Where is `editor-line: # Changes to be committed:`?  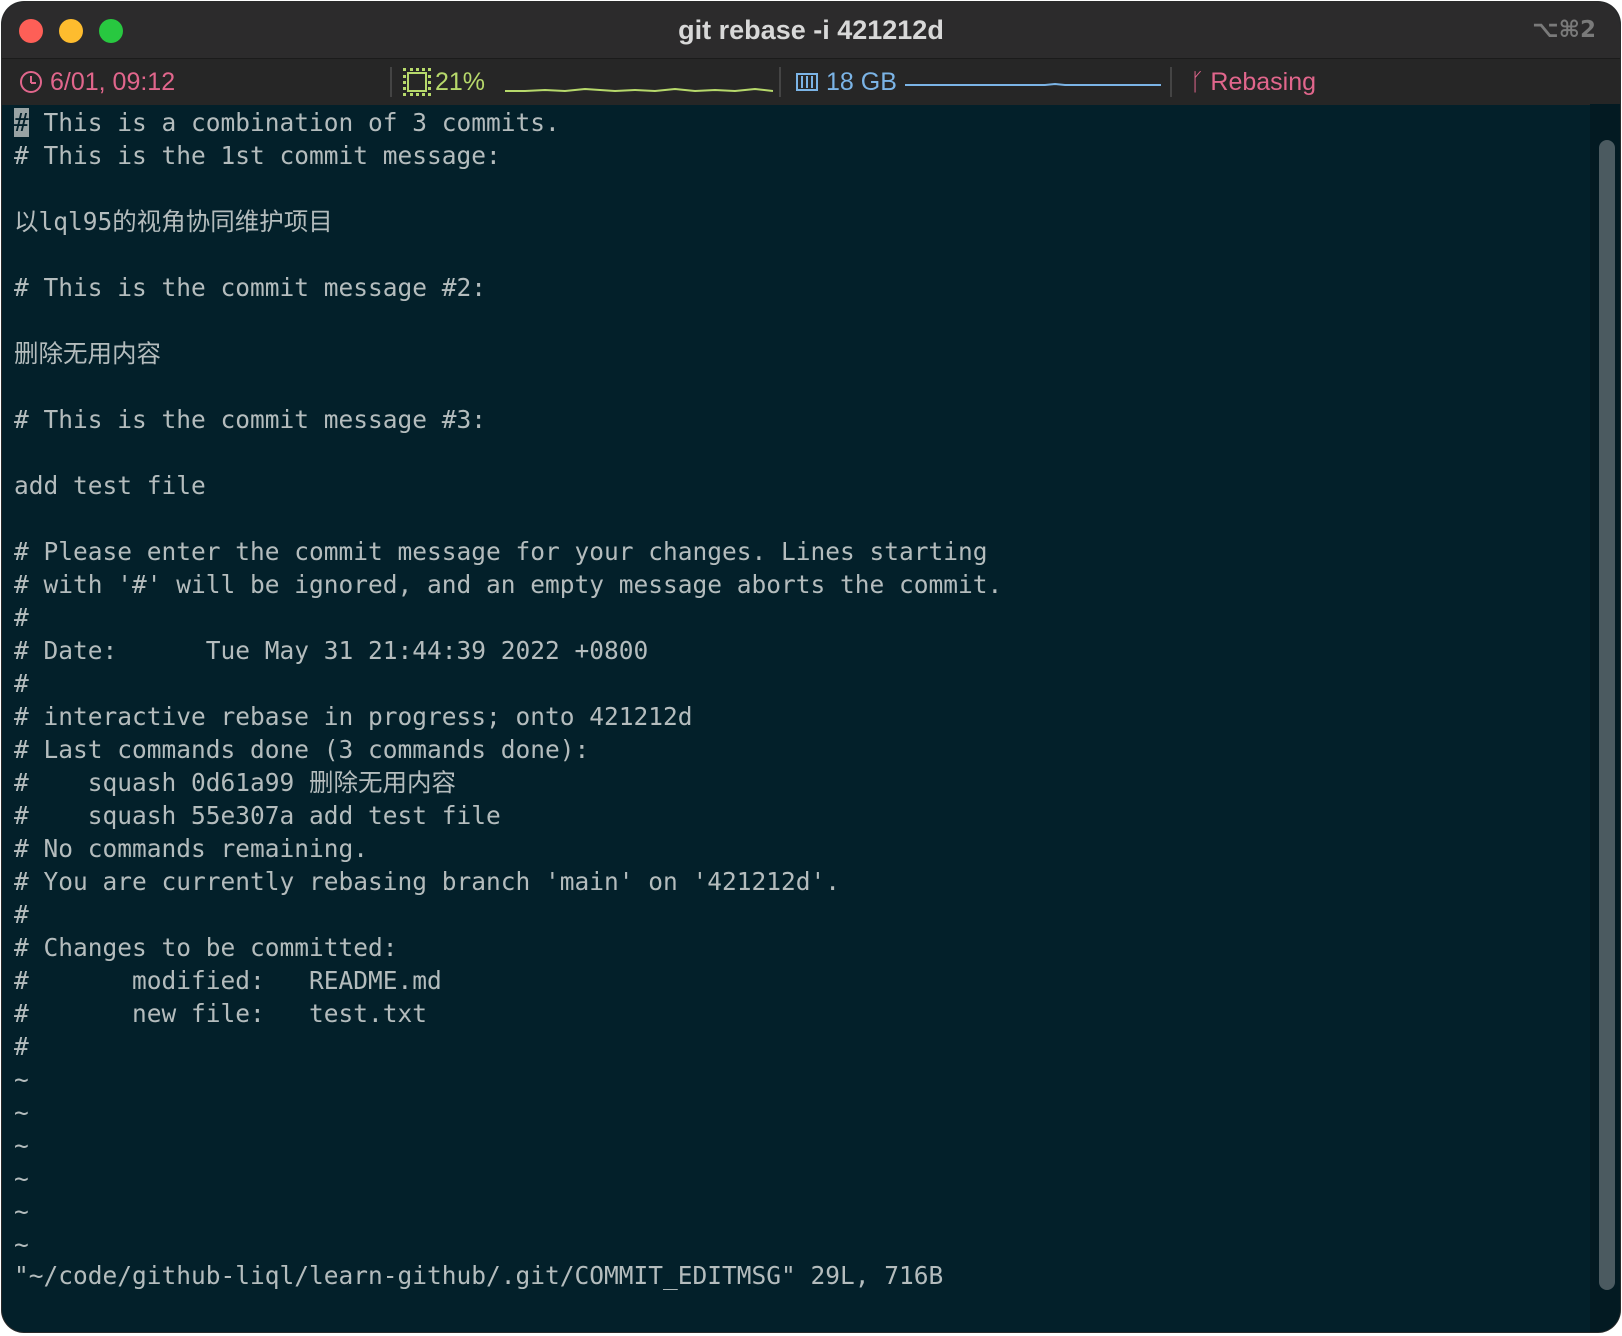 editor-line: # Changes to be committed: is located at coordinates (206, 947).